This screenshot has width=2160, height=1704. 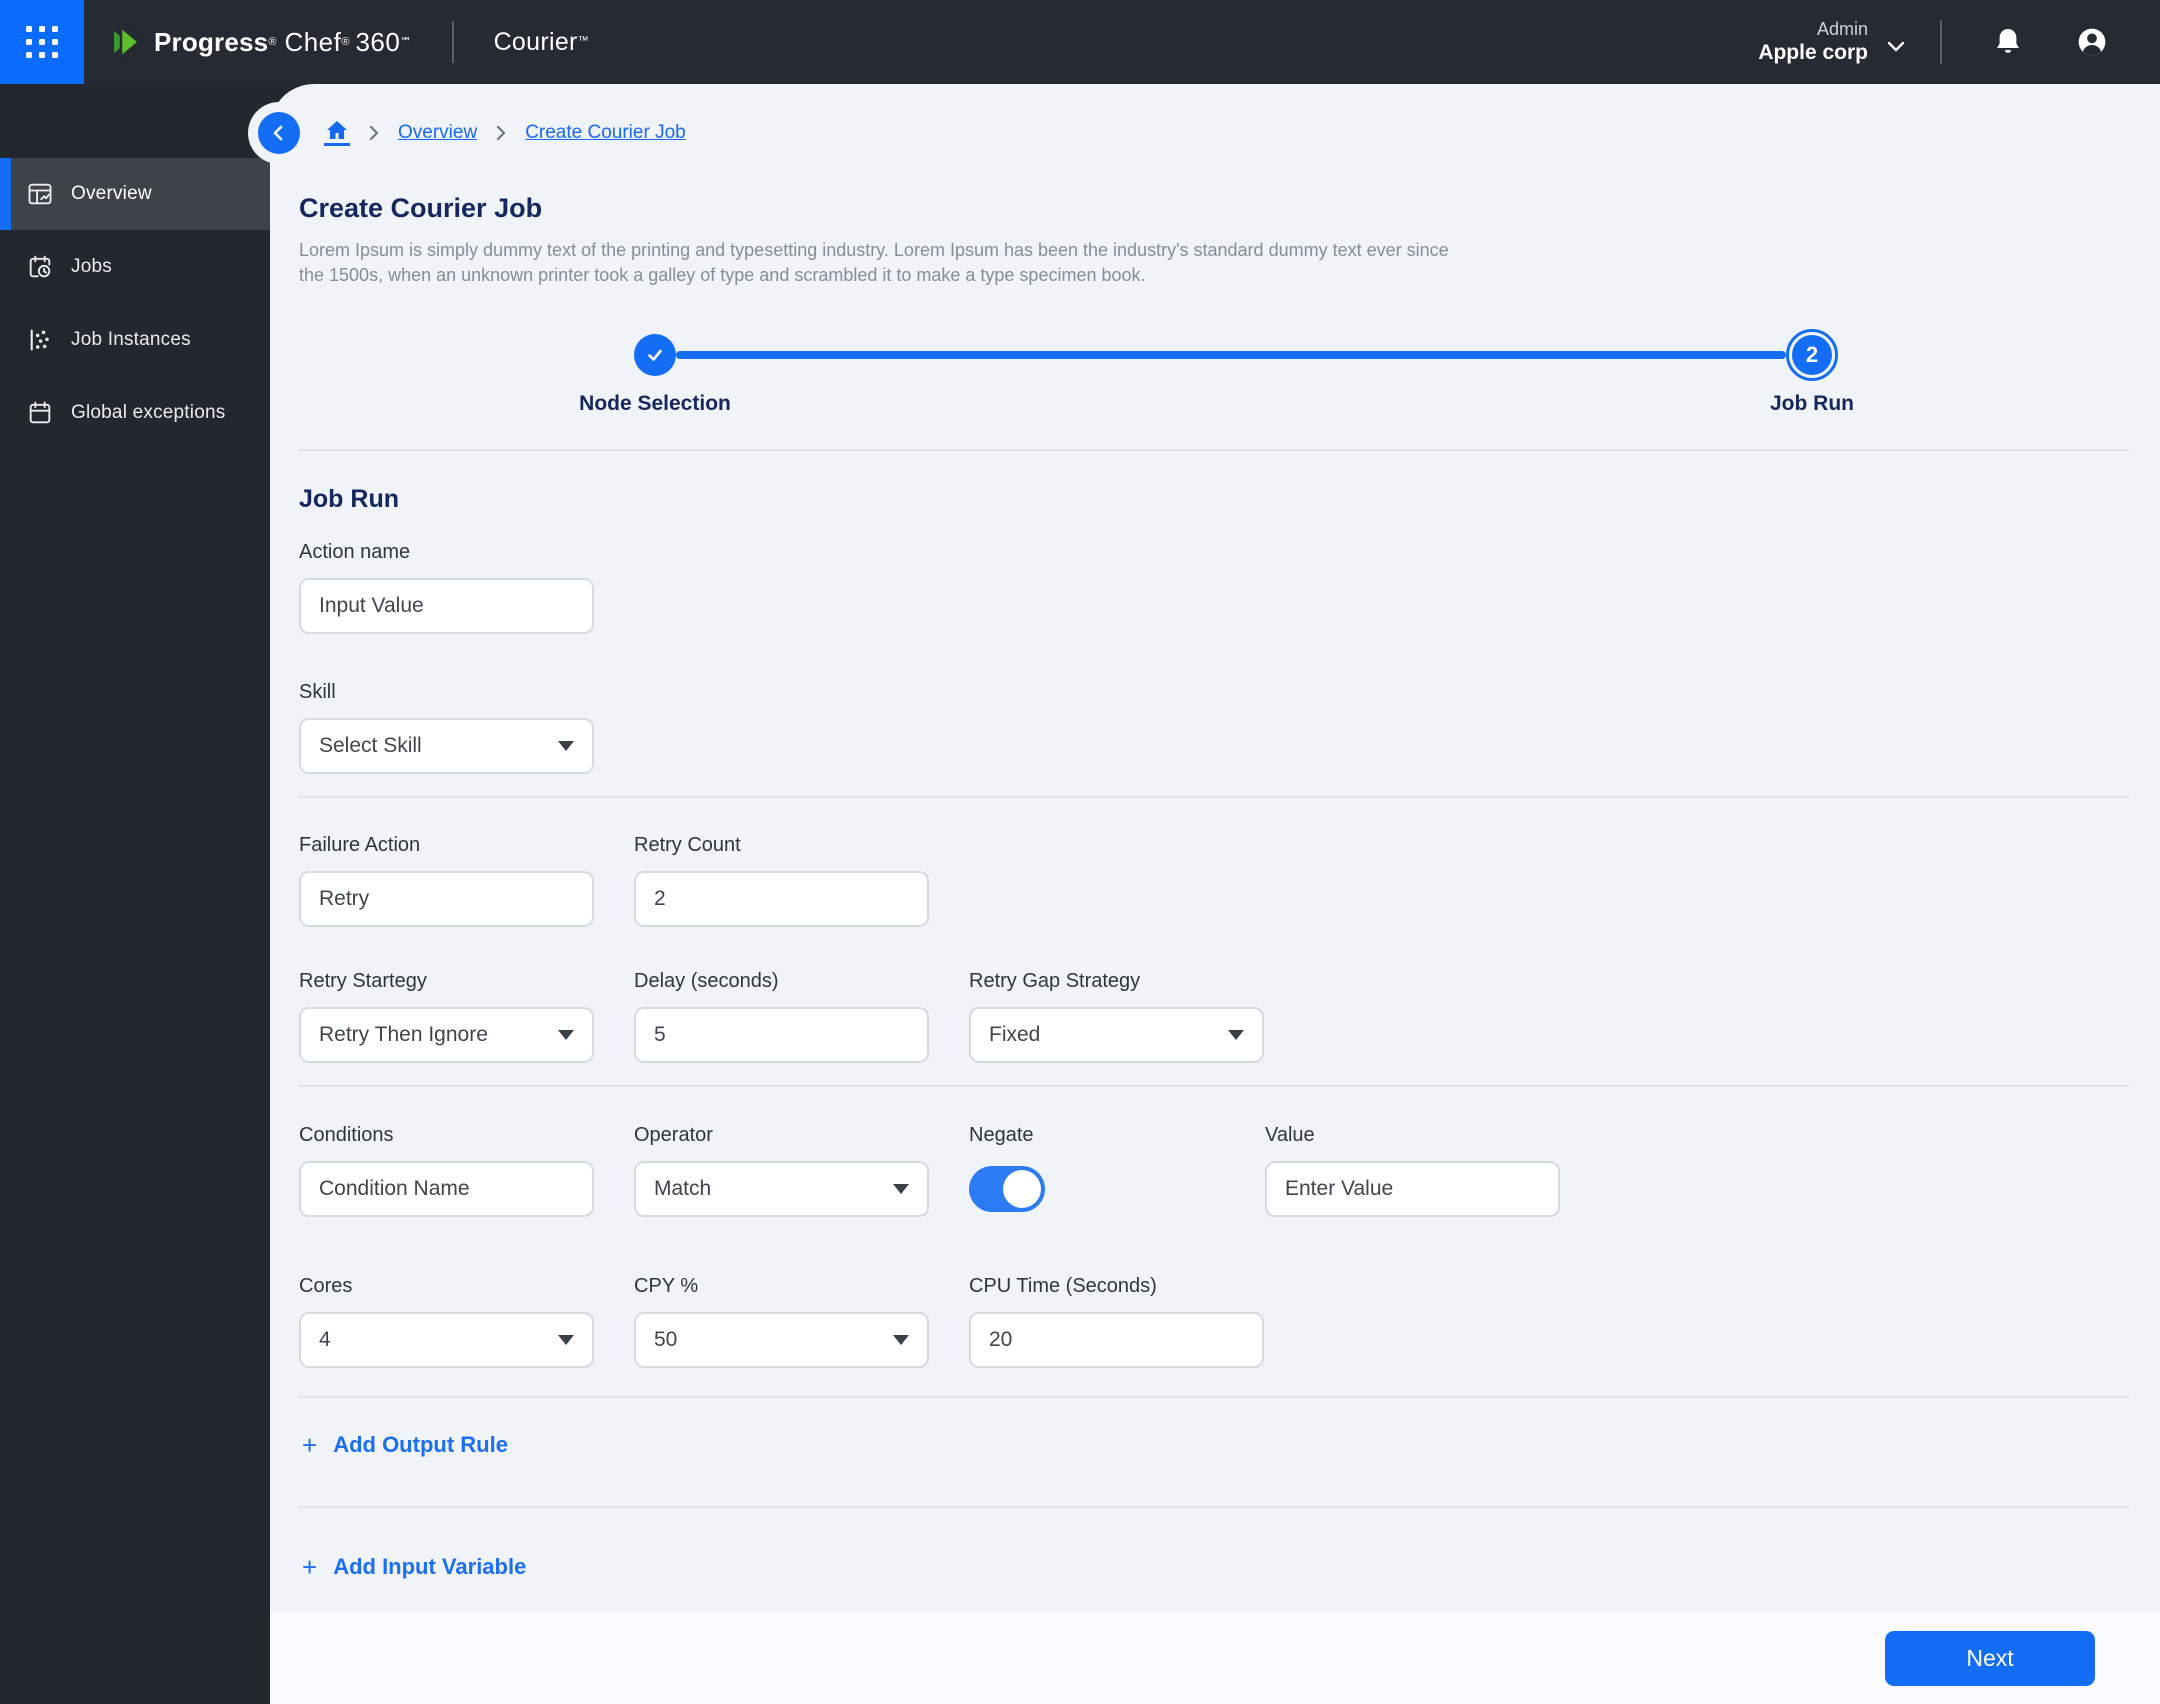 I want to click on step-job-run: 2, so click(x=1812, y=355).